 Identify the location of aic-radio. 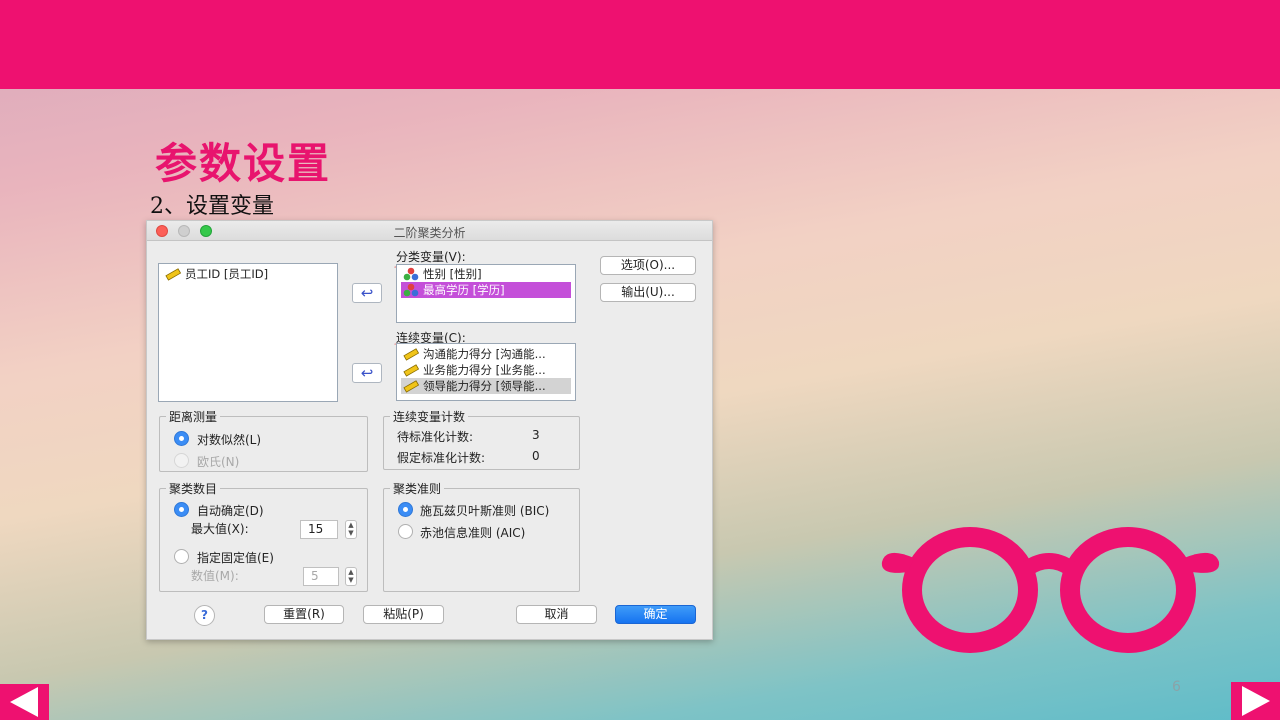
(405, 531).